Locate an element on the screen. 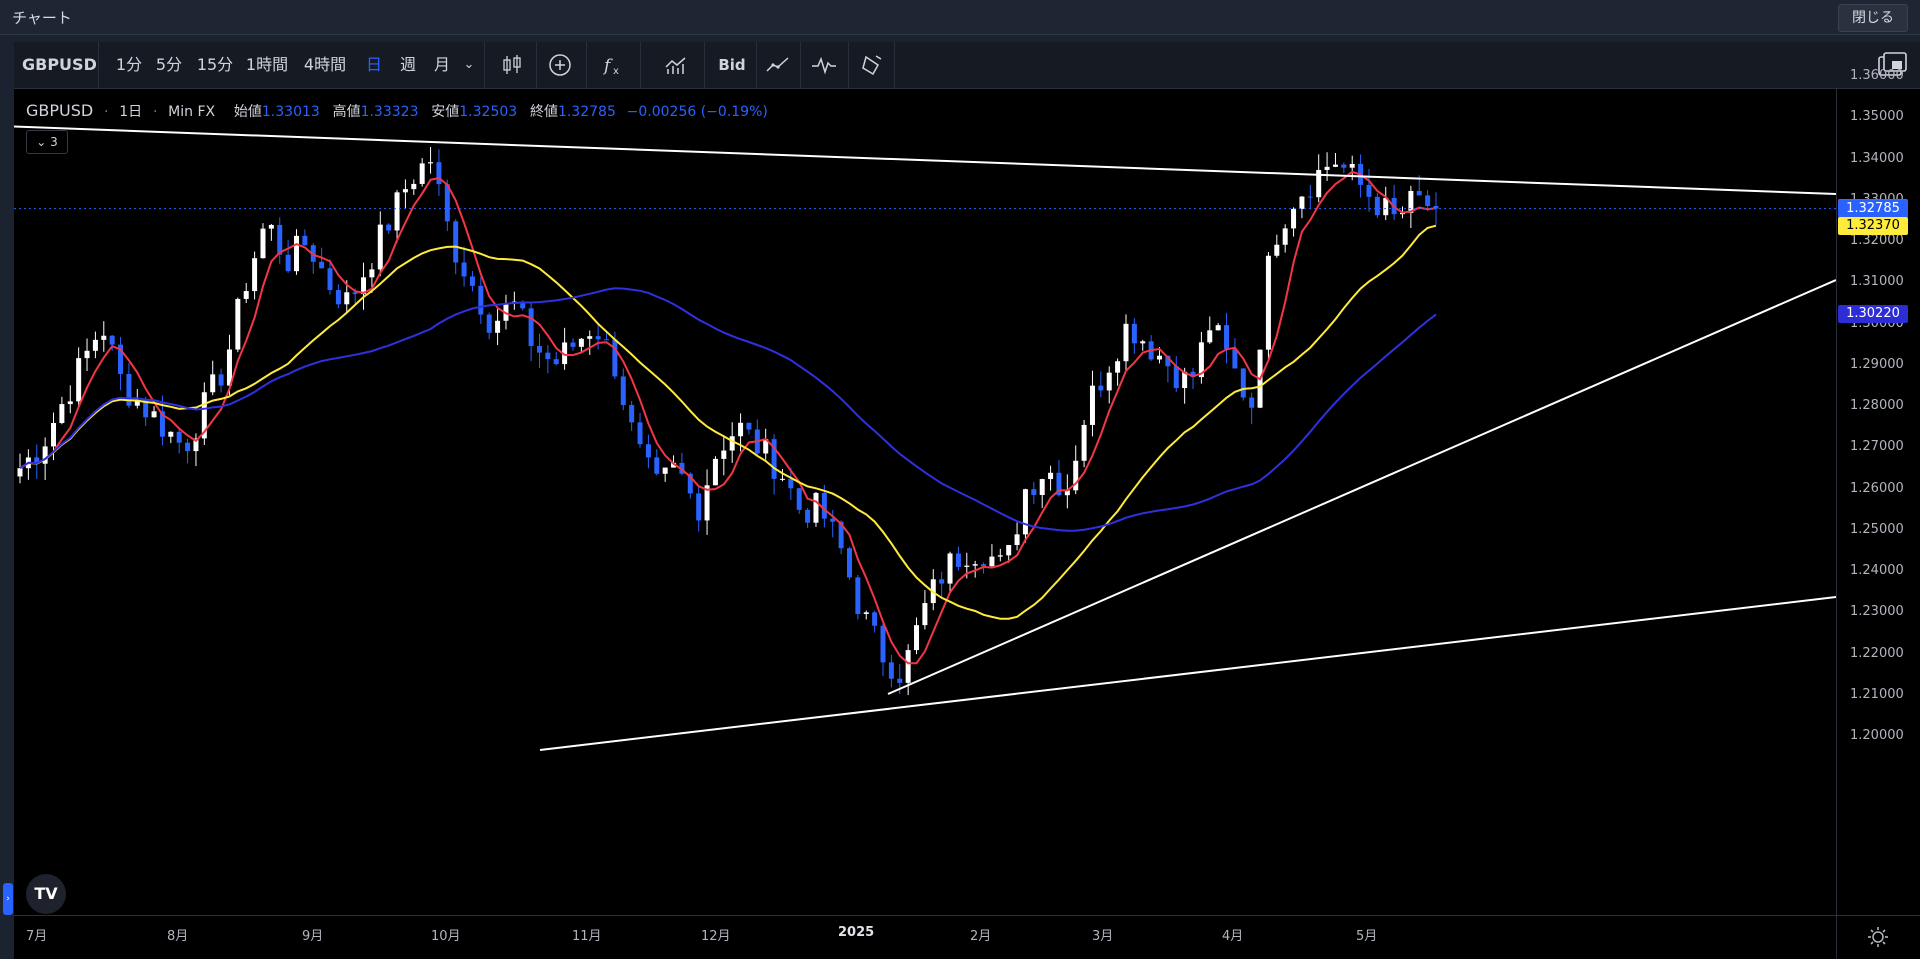  time-tick: 4月 is located at coordinates (1233, 936).